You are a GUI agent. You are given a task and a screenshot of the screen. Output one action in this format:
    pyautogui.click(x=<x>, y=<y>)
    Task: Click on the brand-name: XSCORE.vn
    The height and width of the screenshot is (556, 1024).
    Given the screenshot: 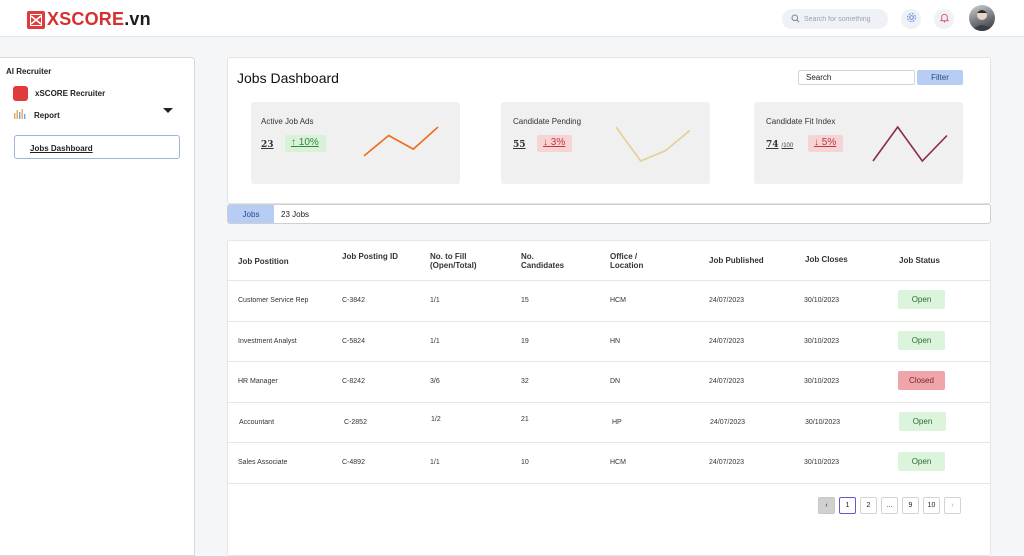 What is the action you would take?
    pyautogui.click(x=99, y=19)
    